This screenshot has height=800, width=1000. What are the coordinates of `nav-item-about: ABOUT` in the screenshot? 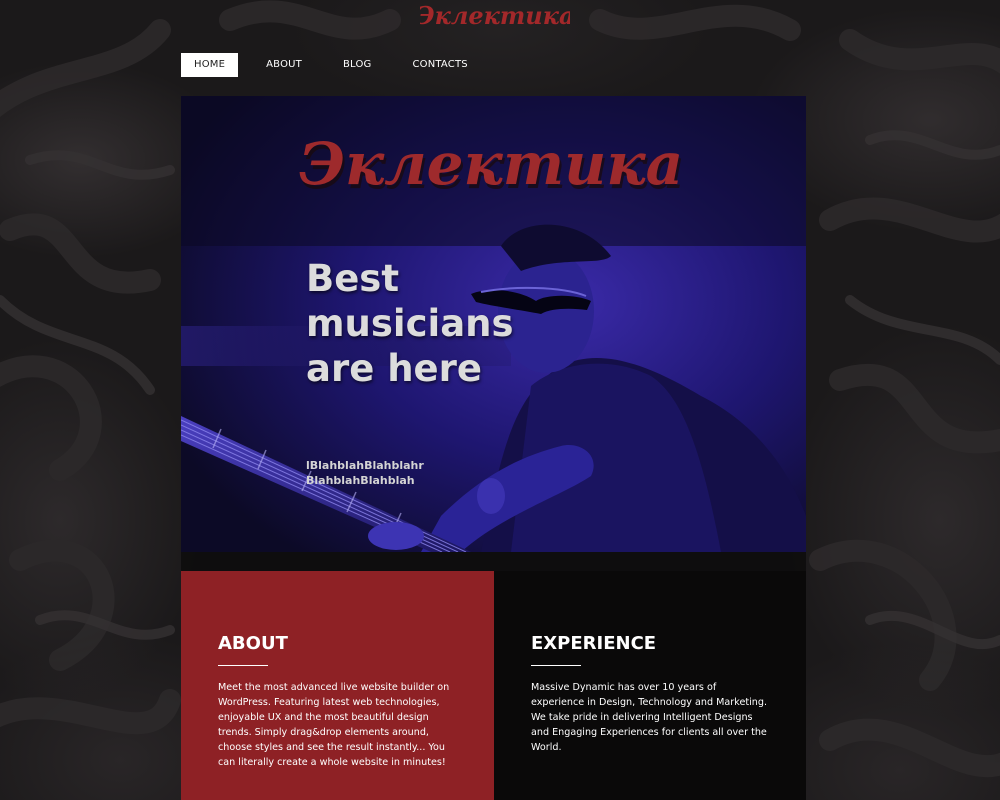 It's located at (284, 65).